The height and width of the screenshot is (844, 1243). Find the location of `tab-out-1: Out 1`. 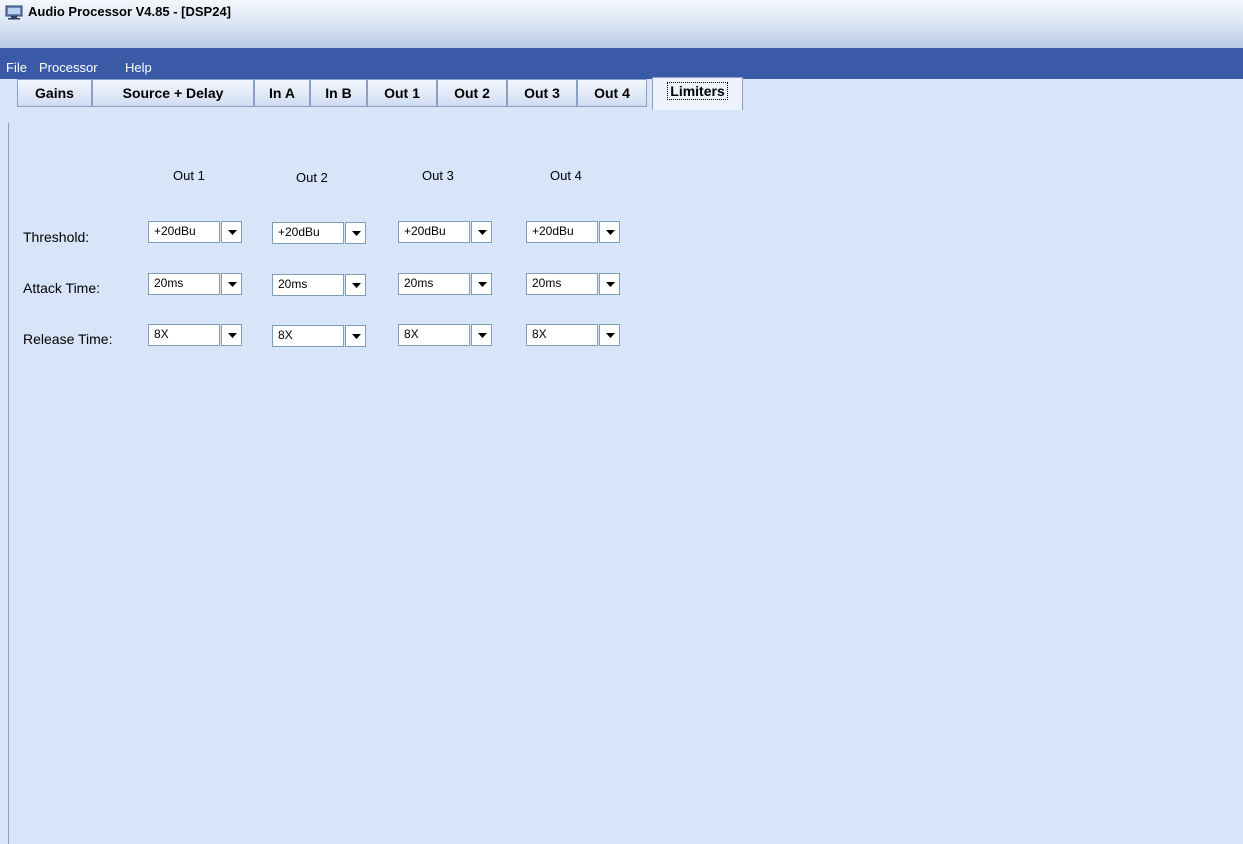

tab-out-1: Out 1 is located at coordinates (402, 93).